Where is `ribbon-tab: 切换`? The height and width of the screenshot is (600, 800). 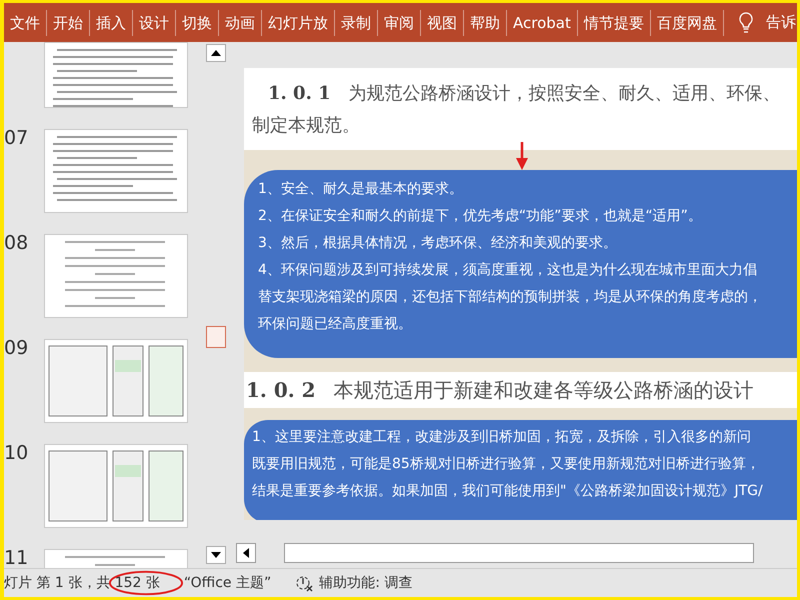
ribbon-tab: 切换 is located at coordinates (197, 23).